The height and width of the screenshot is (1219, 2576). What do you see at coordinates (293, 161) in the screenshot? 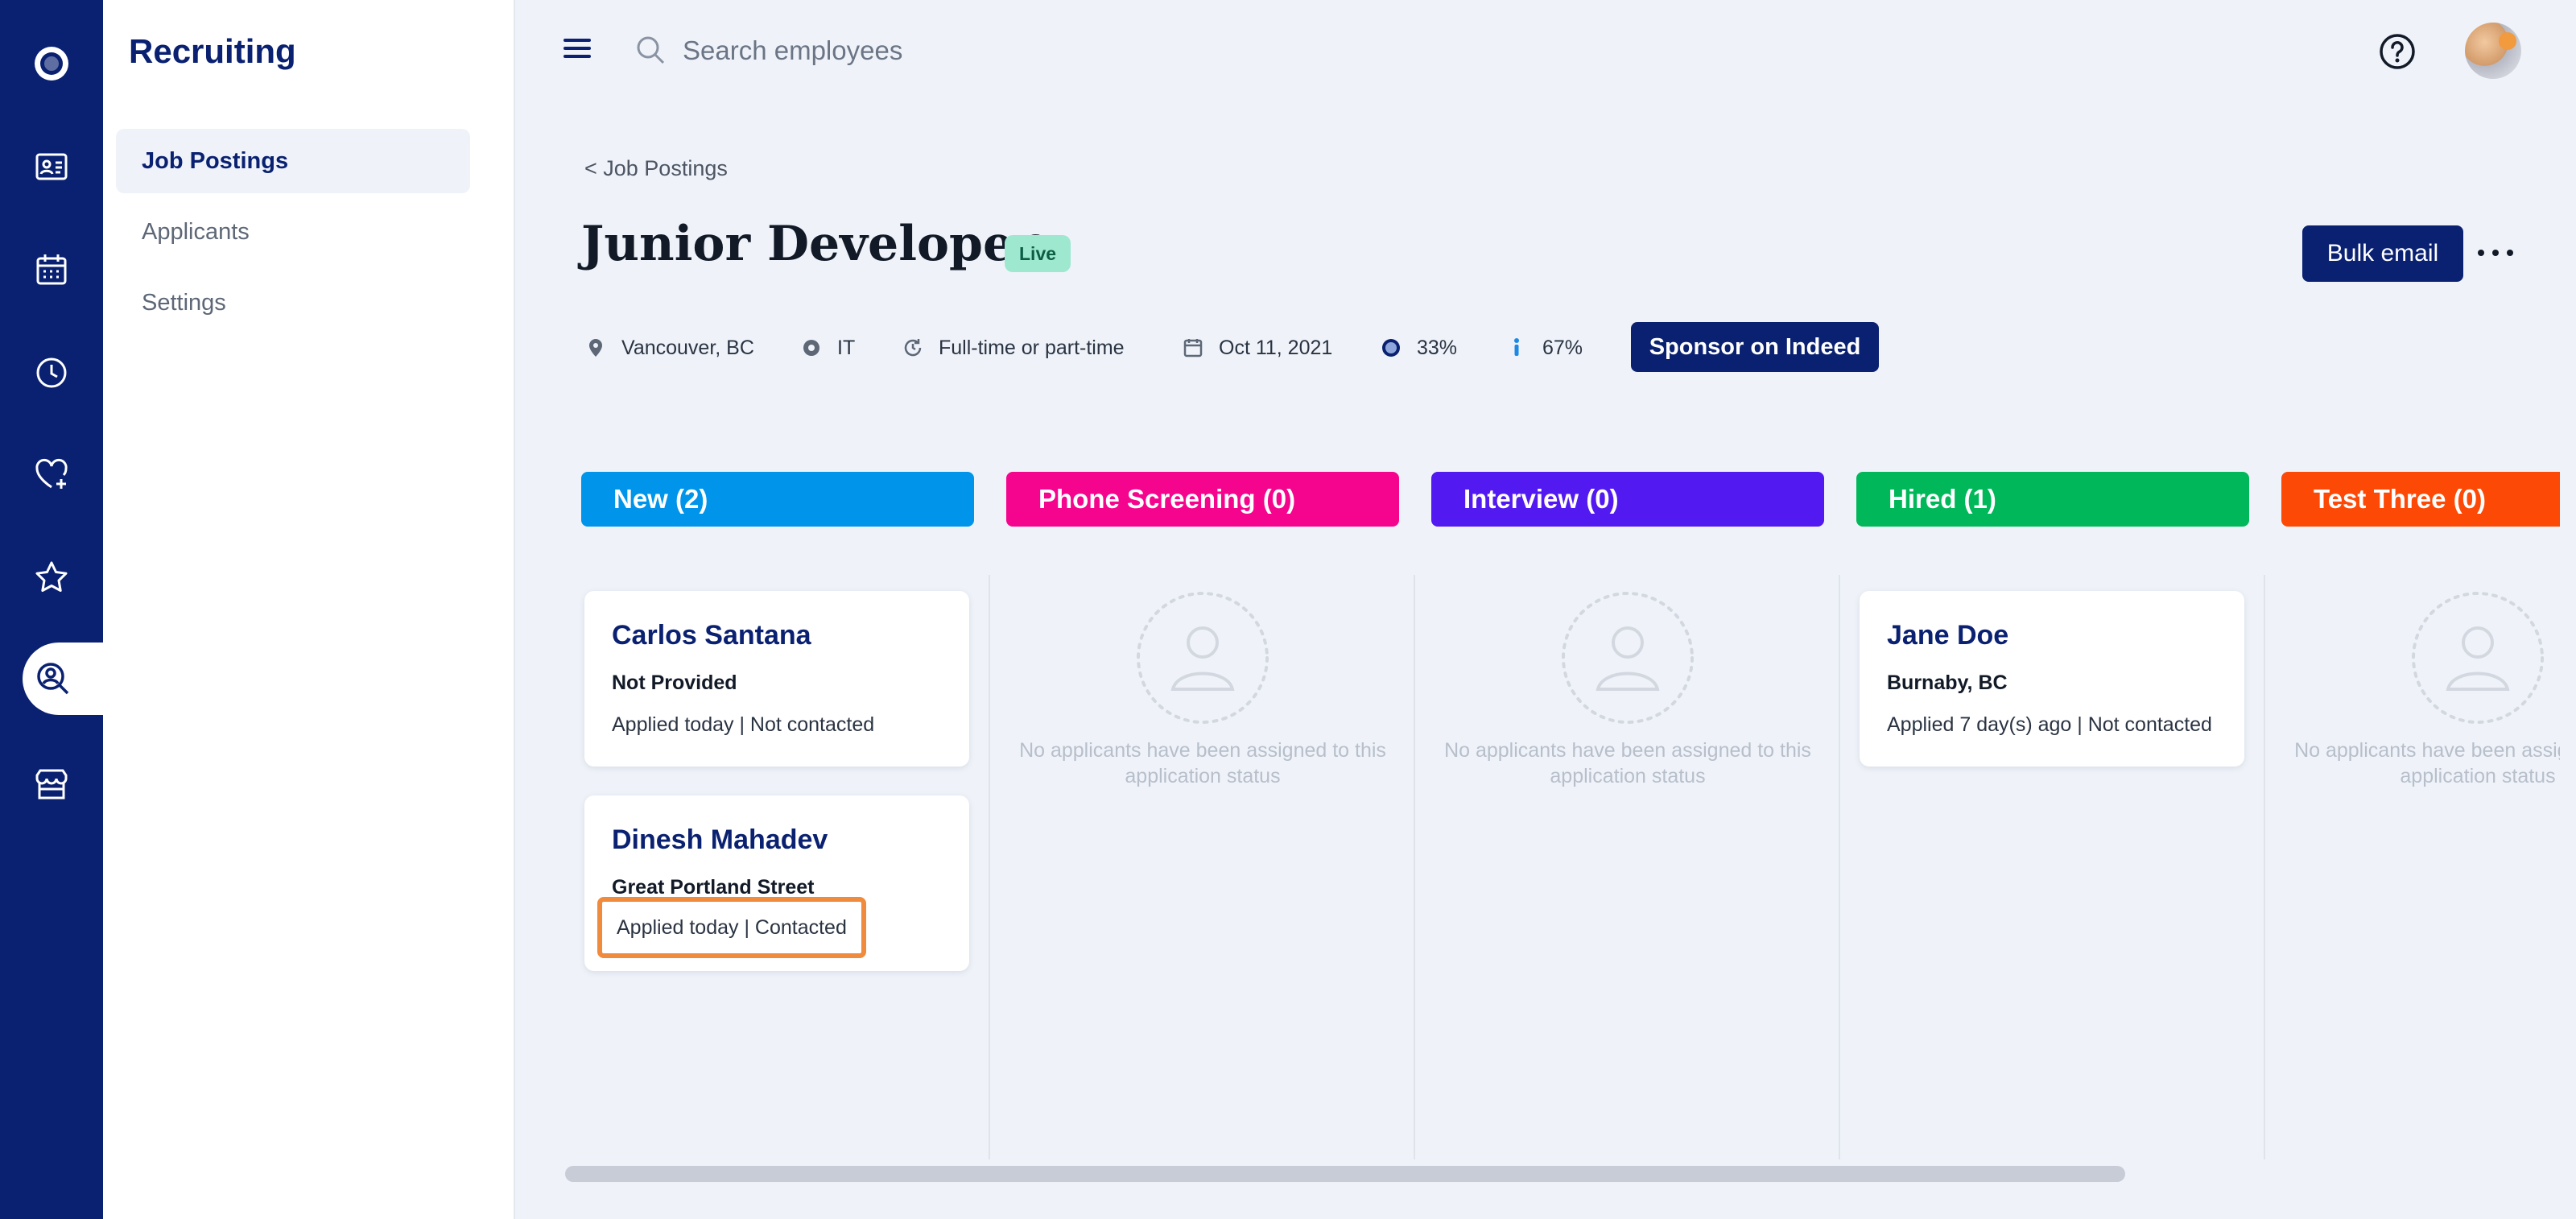
I see `subnav-item-job-postings: Job Postings` at bounding box center [293, 161].